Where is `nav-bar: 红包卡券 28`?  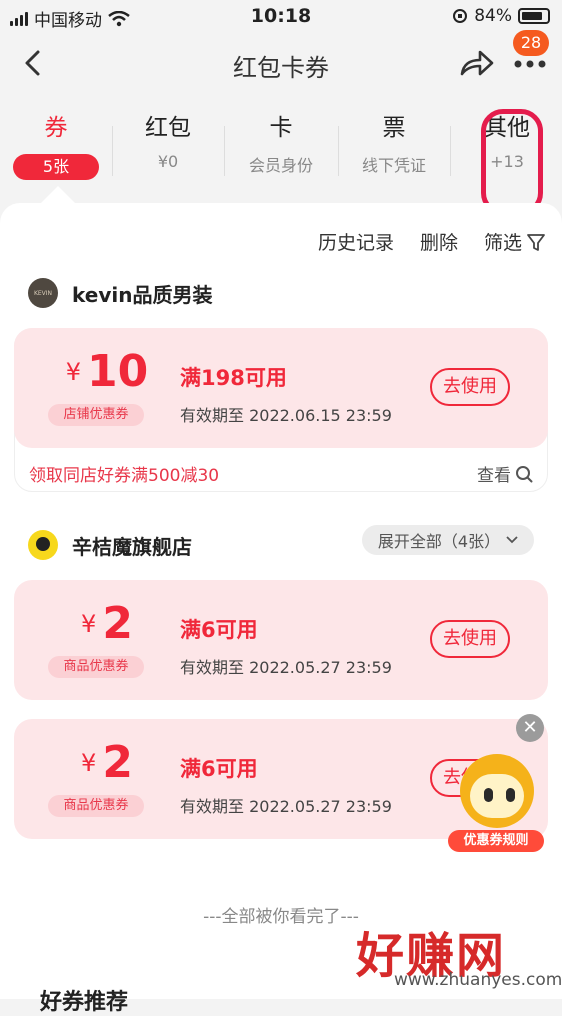 nav-bar: 红包卡券 28 is located at coordinates (281, 61).